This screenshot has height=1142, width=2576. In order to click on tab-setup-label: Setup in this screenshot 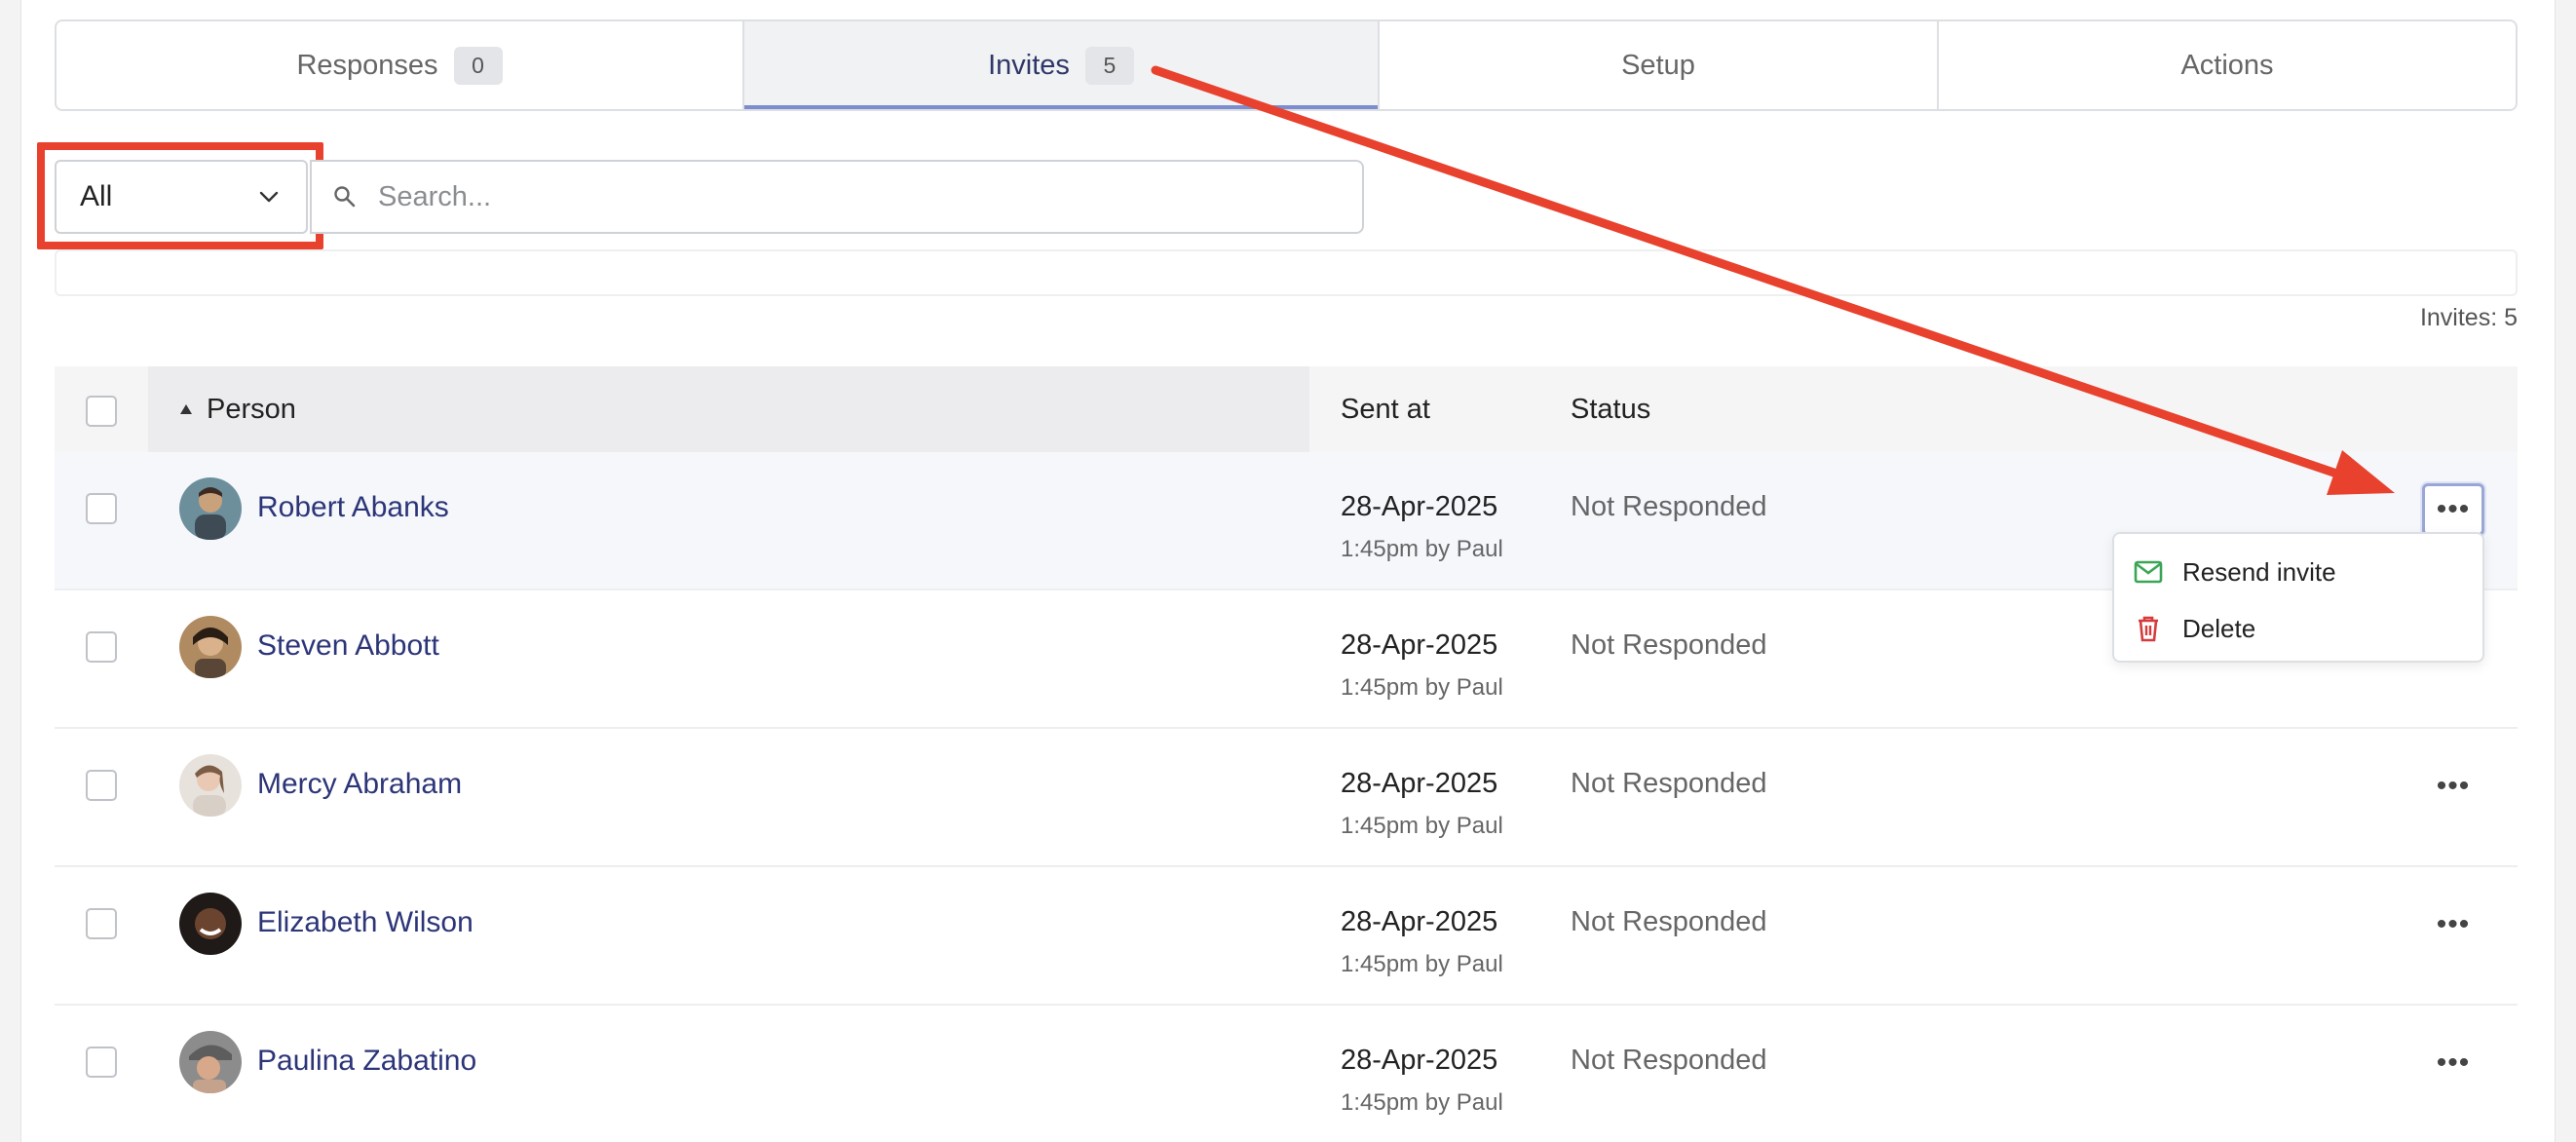, I will do `click(1658, 65)`.